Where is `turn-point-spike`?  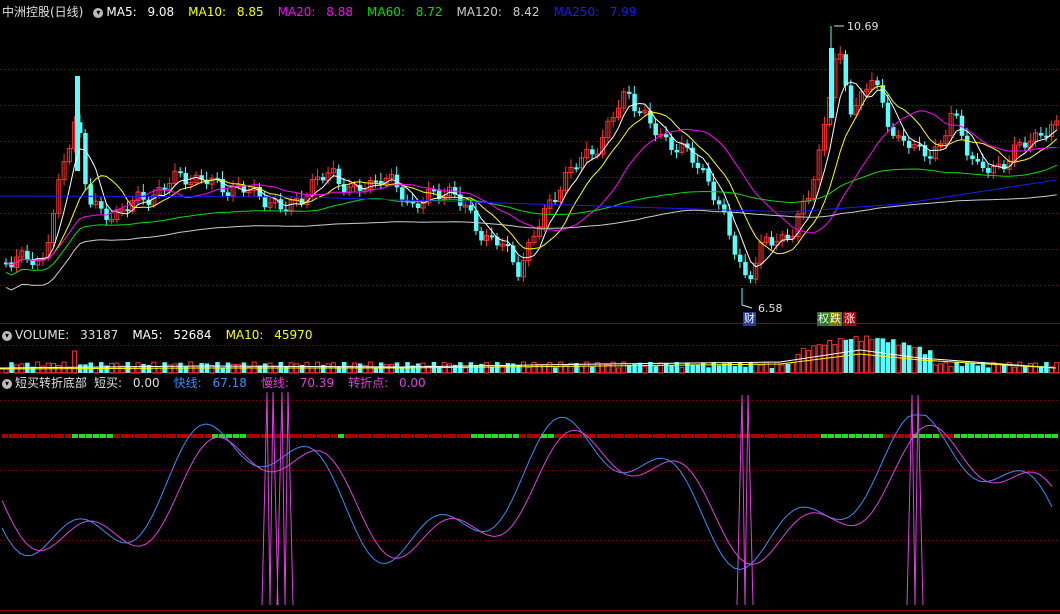
turn-point-spike is located at coordinates (915, 500).